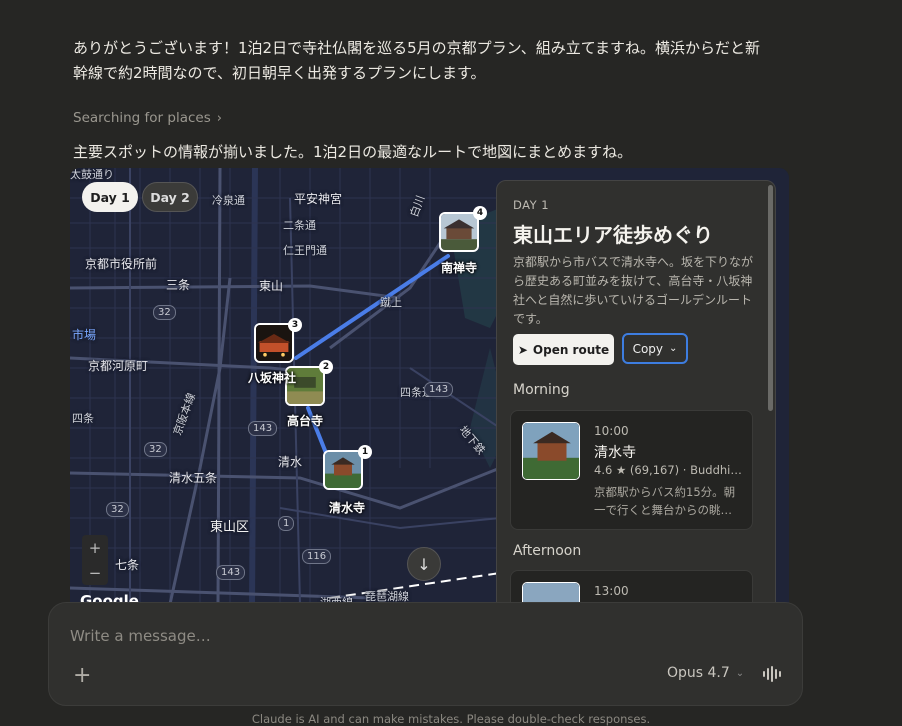 The image size is (902, 726). What do you see at coordinates (365, 452) in the screenshot?
I see `pin-number: 1` at bounding box center [365, 452].